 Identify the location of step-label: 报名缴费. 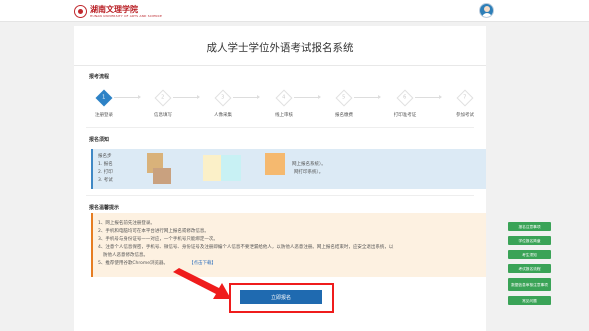
(344, 115).